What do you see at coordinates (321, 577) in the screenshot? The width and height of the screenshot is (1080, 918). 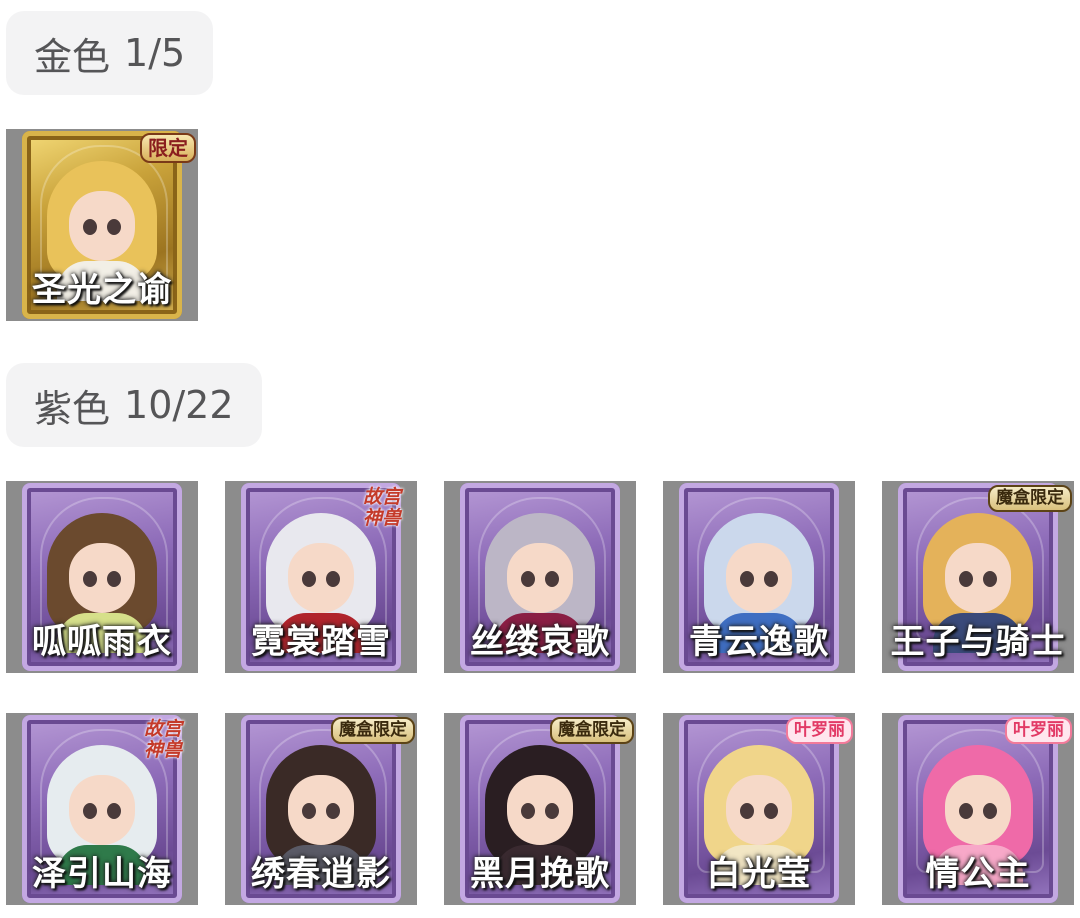 I see `skin-card: 故宫神兽霓裳踏雪` at bounding box center [321, 577].